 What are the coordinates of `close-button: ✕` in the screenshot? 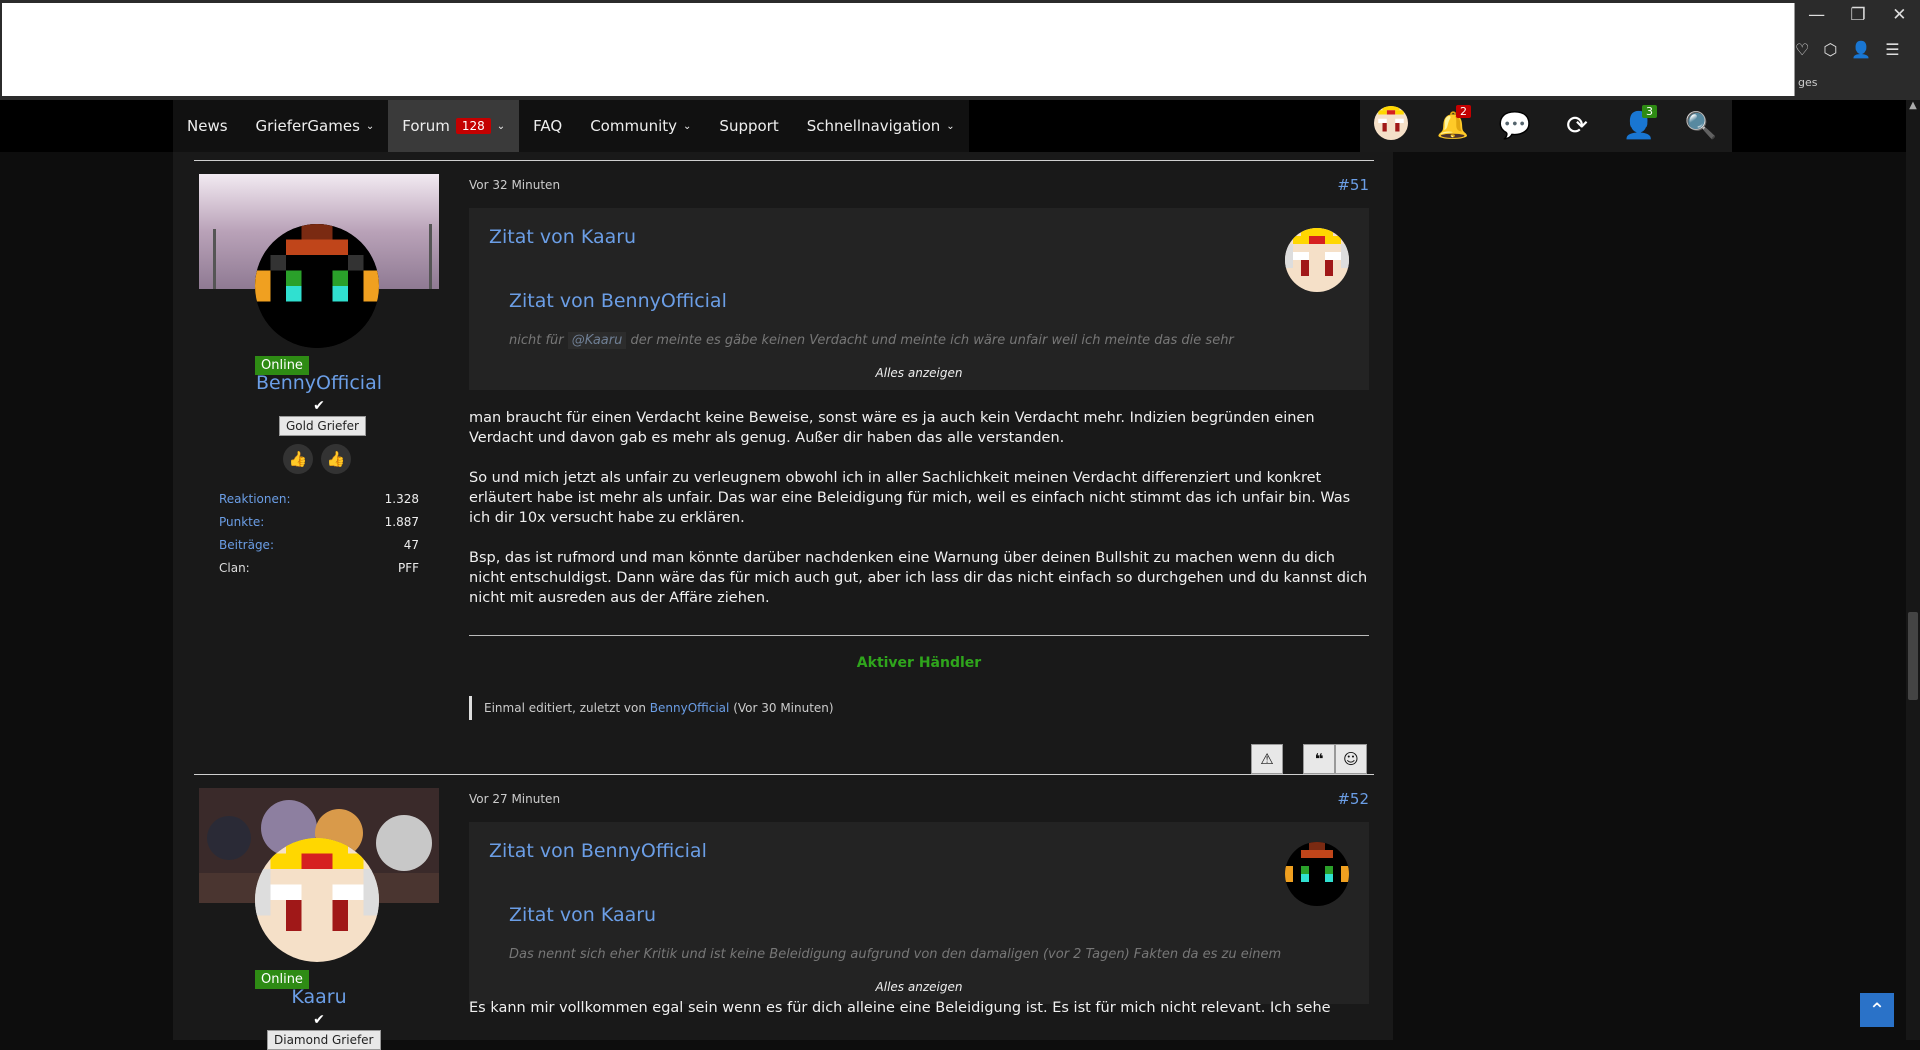 It's located at (1899, 15).